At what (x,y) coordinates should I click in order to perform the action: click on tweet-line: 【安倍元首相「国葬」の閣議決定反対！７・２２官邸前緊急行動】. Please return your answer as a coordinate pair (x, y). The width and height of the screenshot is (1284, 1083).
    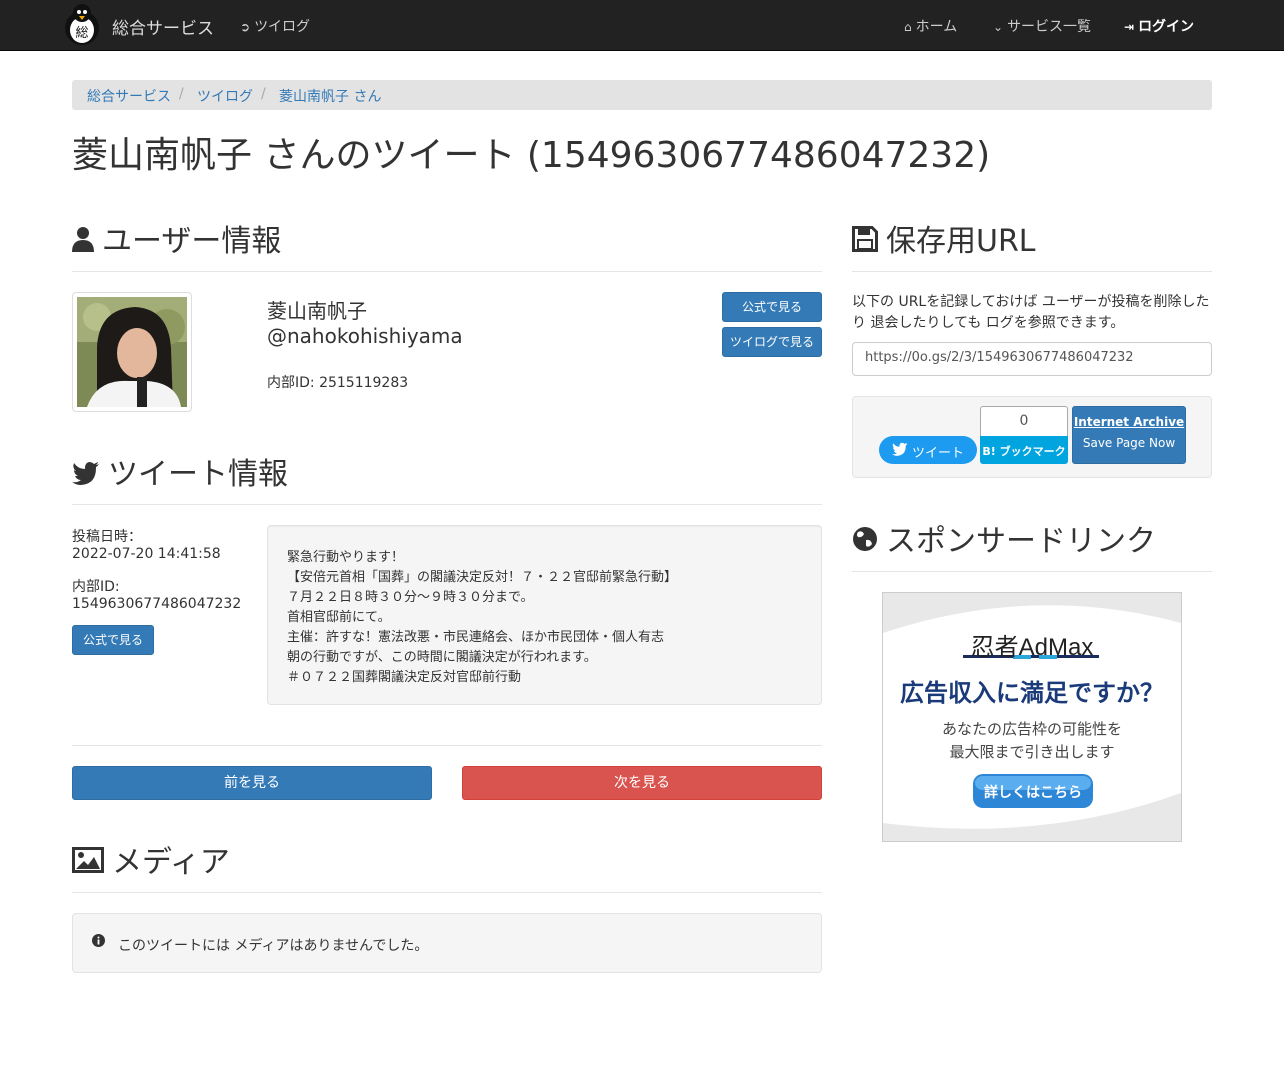
    Looking at the image, I should click on (482, 577).